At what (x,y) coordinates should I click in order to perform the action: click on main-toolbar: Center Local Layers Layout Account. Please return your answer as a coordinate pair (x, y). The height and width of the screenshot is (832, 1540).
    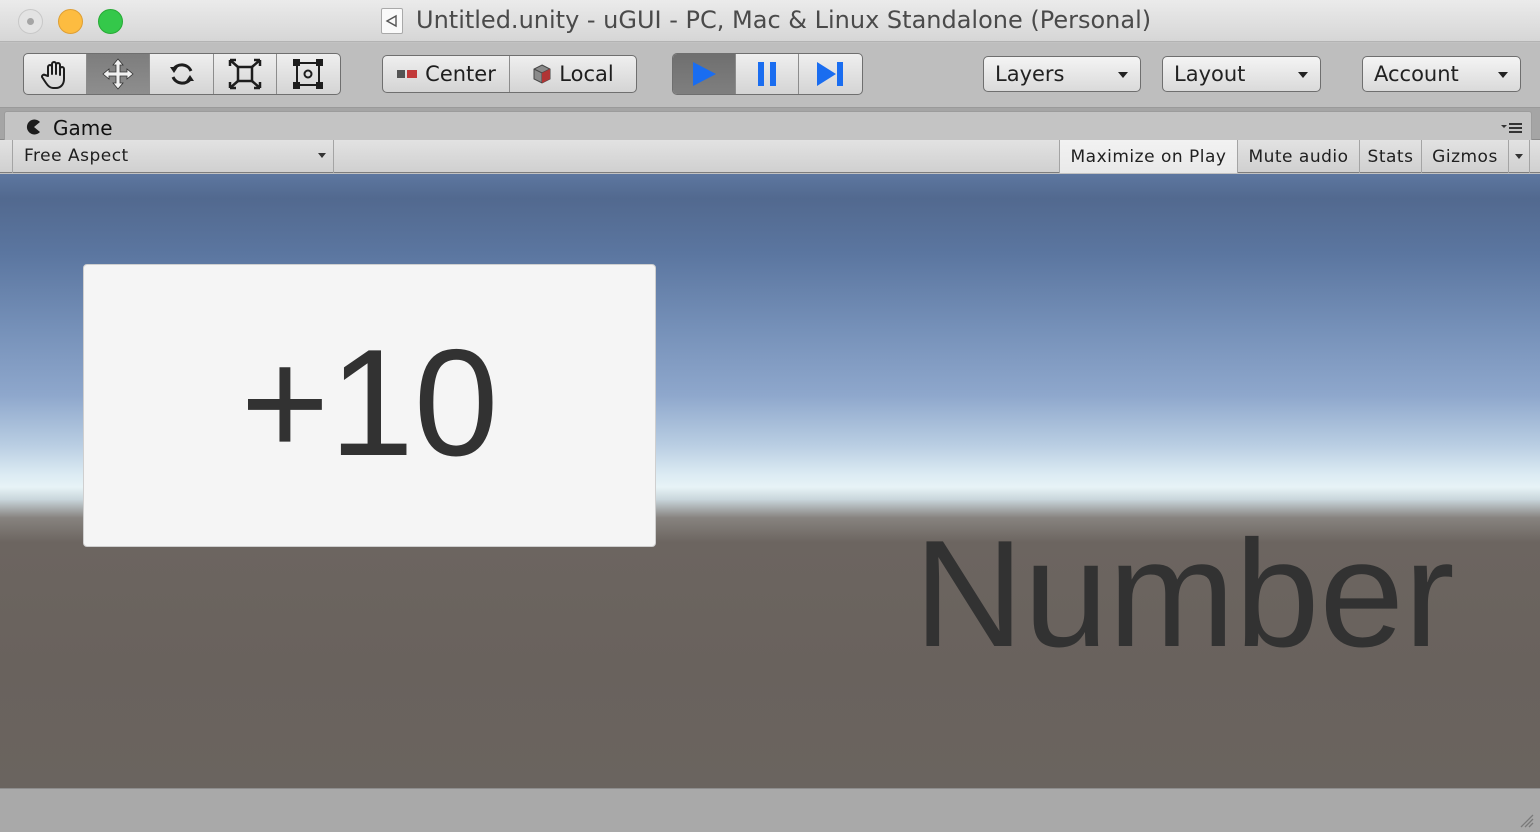
    Looking at the image, I should click on (770, 75).